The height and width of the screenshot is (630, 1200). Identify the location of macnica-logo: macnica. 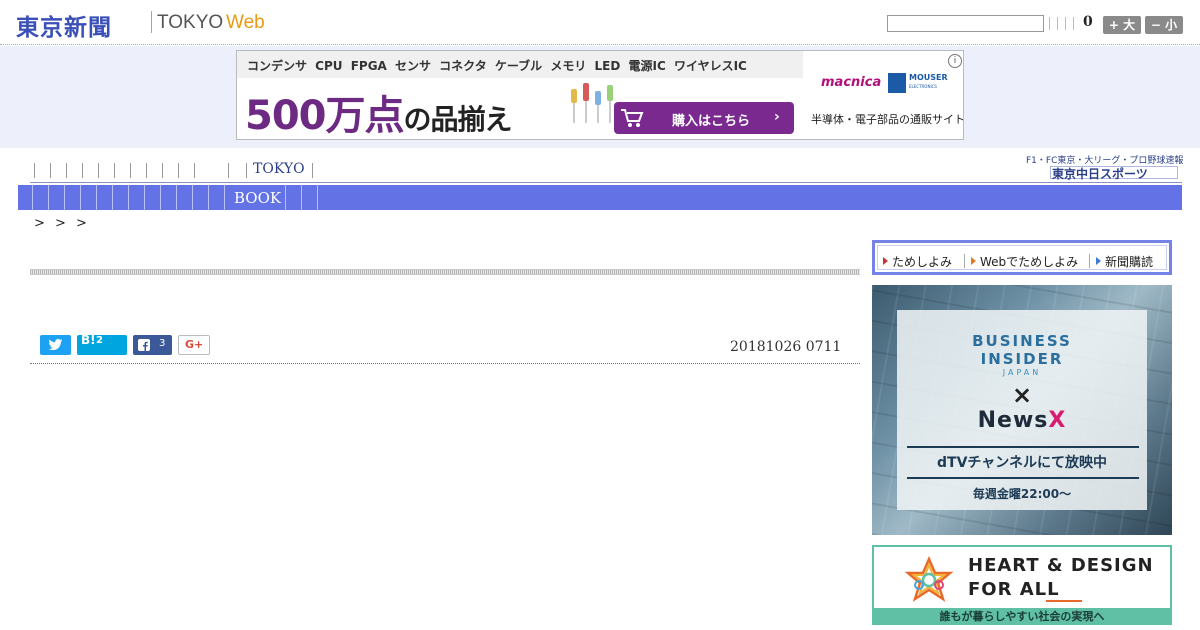
(851, 82).